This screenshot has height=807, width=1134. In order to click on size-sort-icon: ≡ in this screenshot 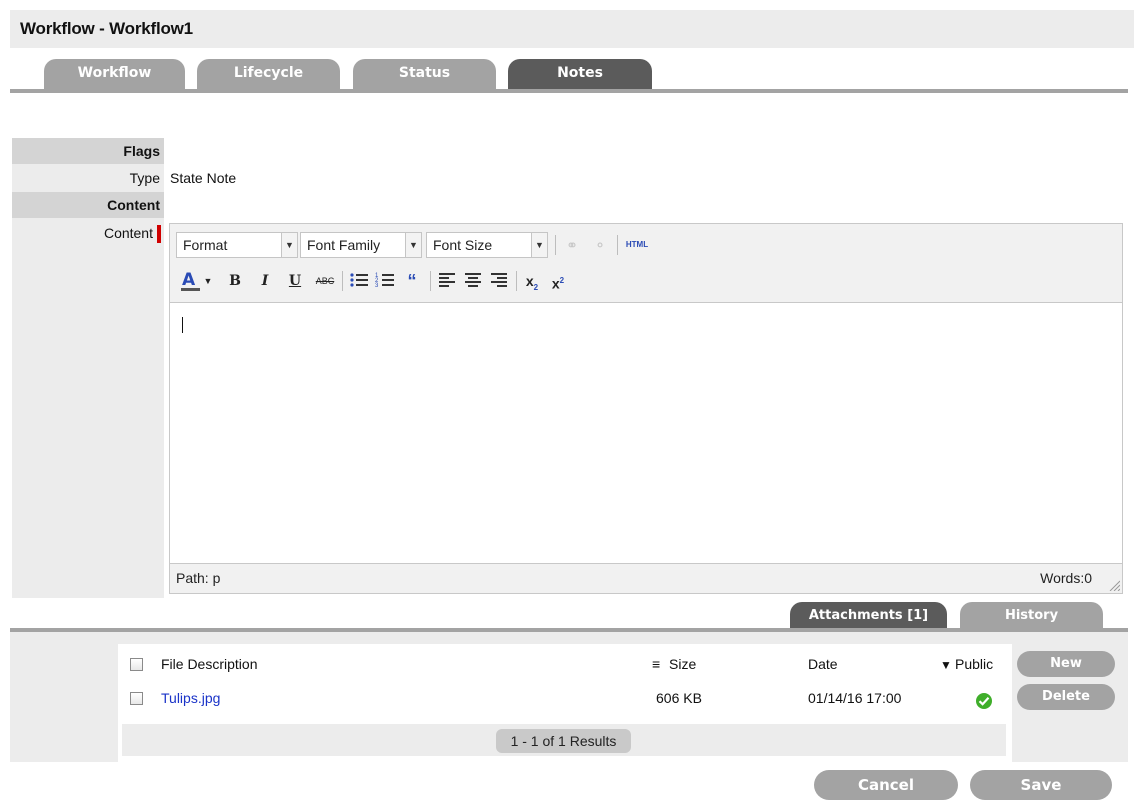, I will do `click(656, 664)`.